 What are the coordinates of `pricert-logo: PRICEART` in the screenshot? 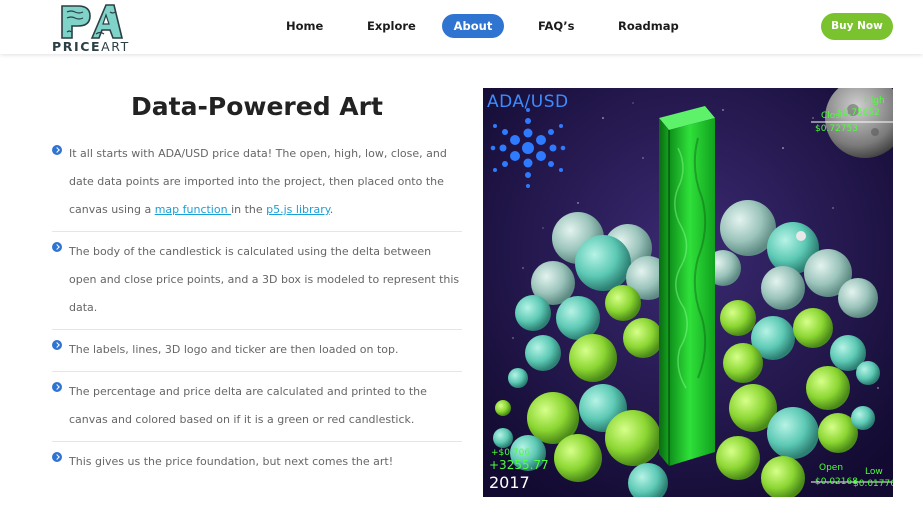 It's located at (92, 28).